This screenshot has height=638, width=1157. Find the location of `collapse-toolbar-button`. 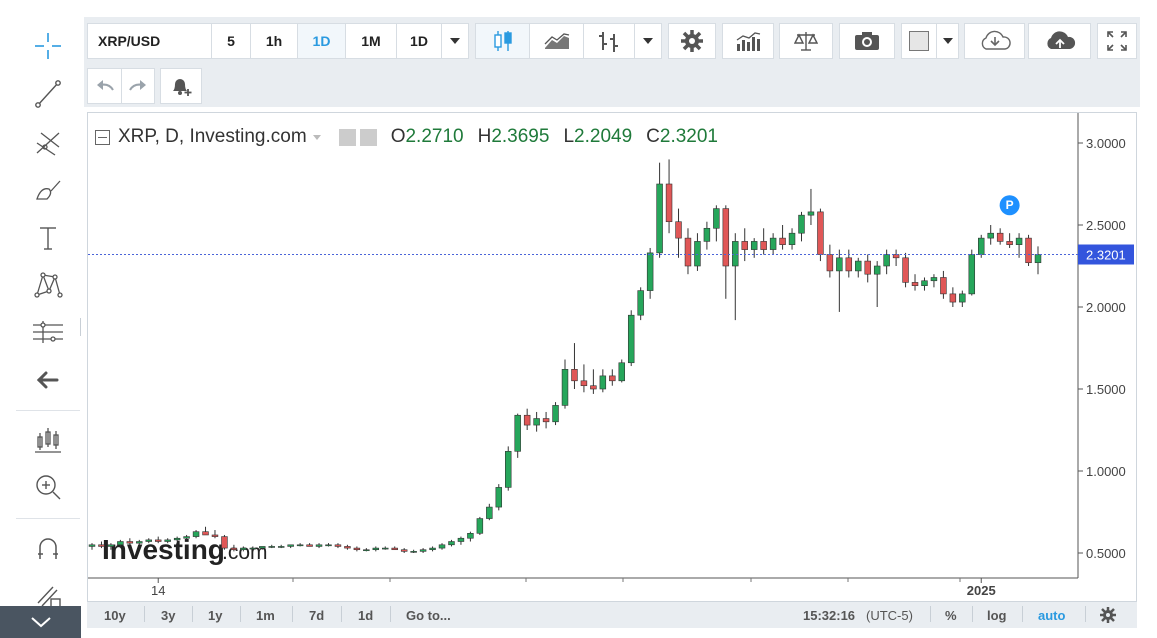

collapse-toolbar-button is located at coordinates (40, 622).